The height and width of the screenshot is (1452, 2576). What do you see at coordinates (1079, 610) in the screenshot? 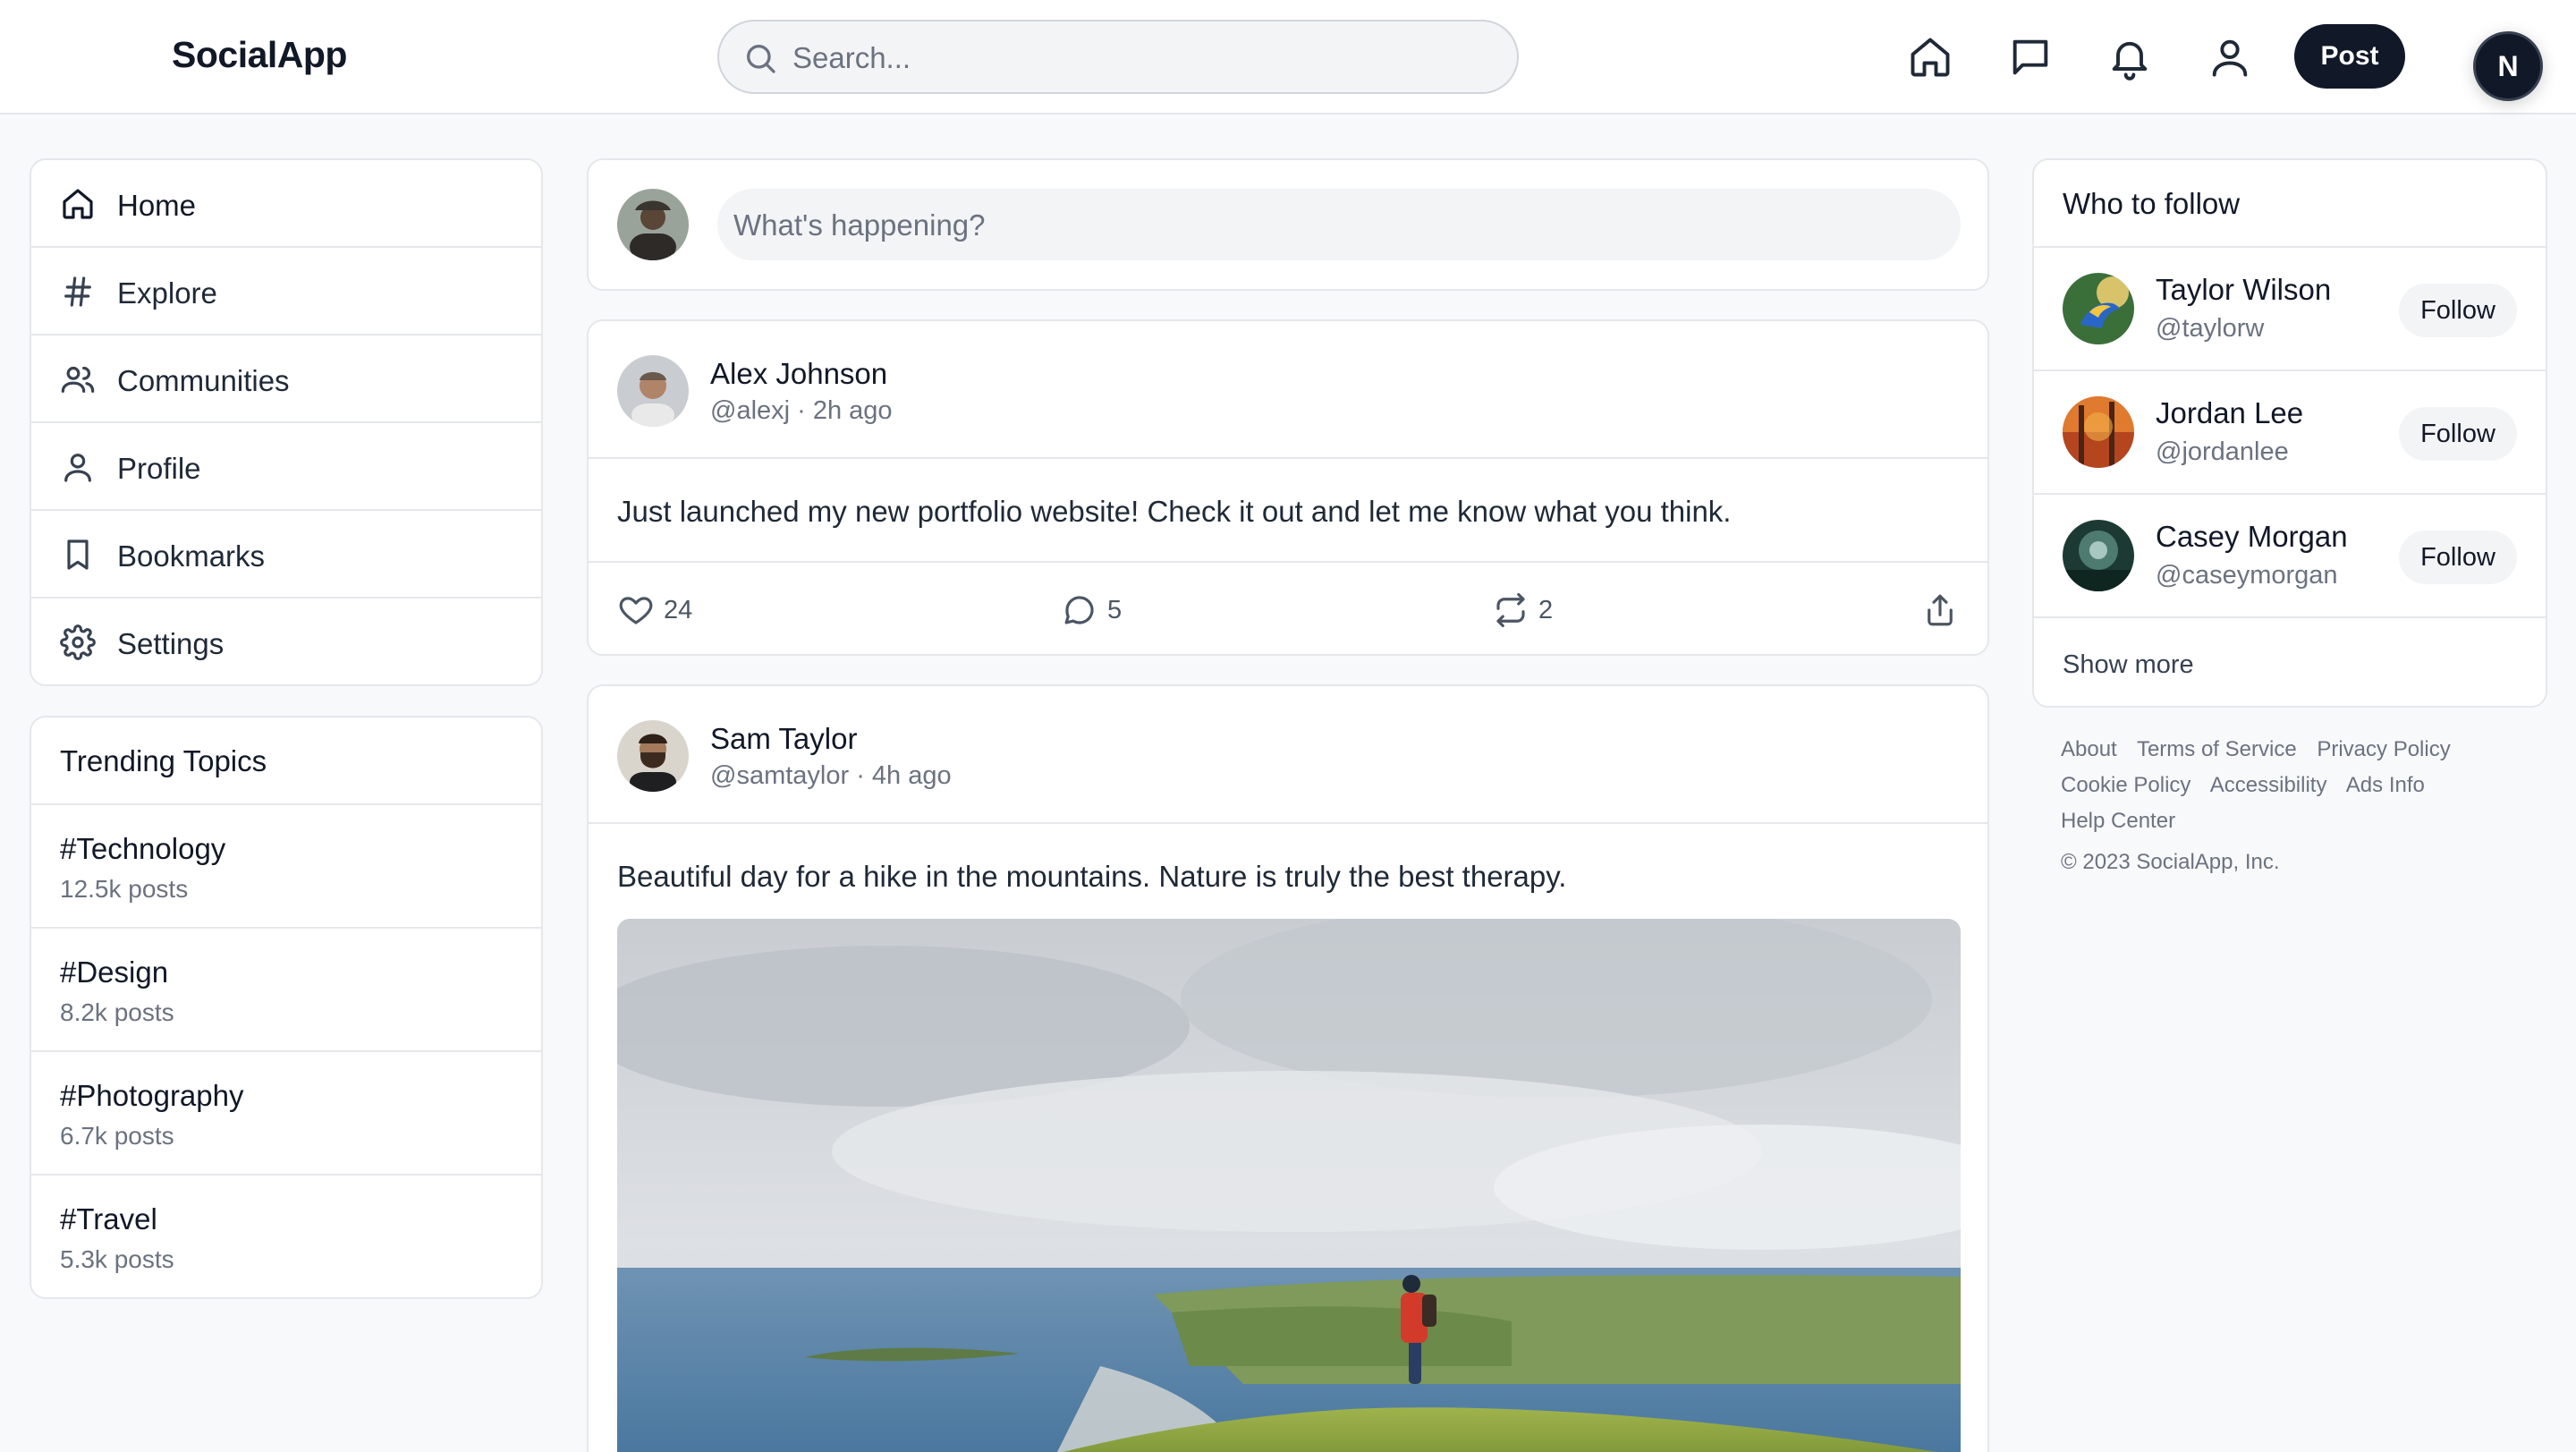
I see `comment-icon` at bounding box center [1079, 610].